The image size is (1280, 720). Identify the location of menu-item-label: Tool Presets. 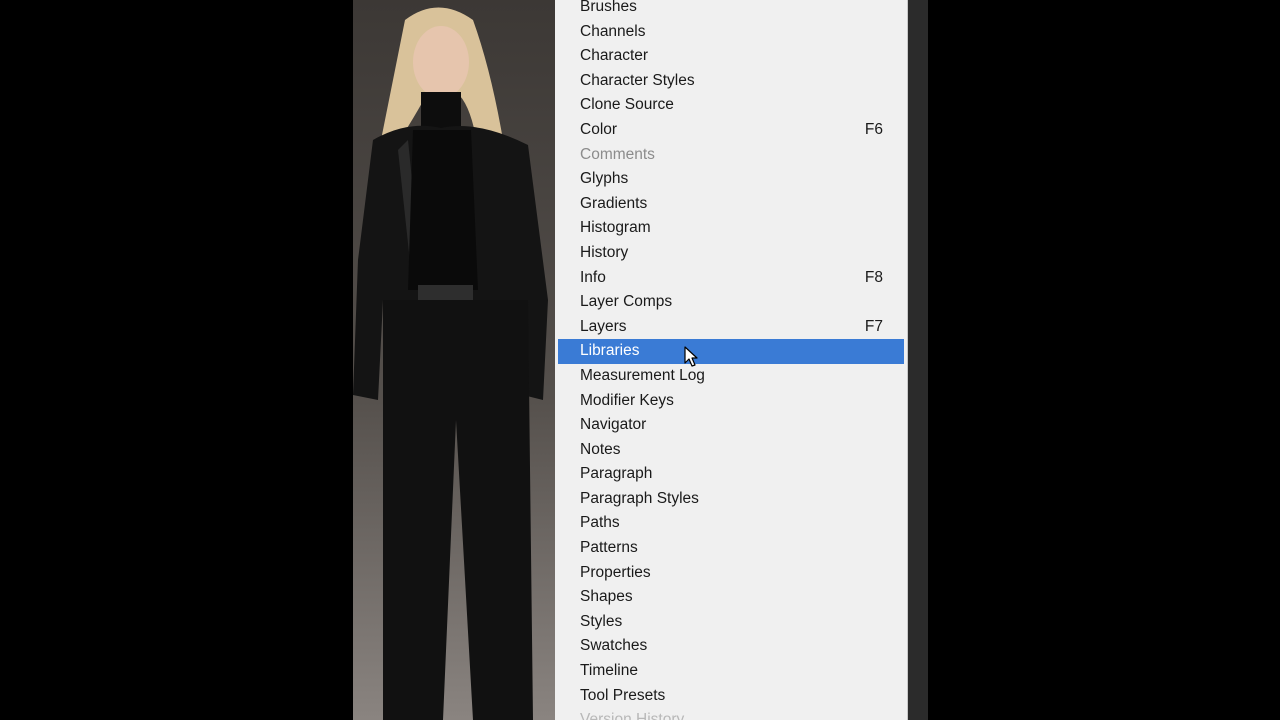
(623, 695).